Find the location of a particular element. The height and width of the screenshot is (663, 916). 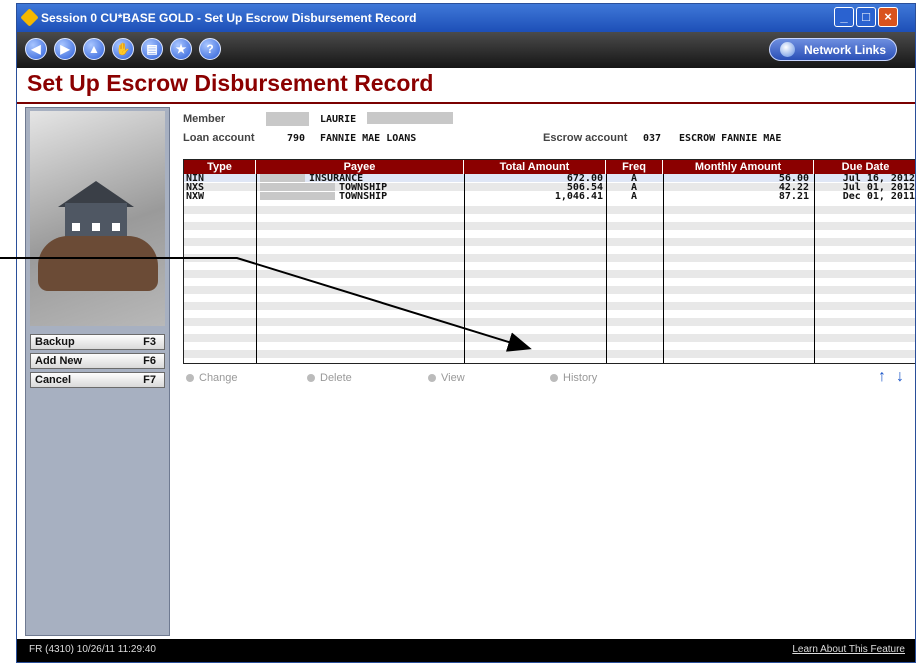

session-status-text: FR (4310) 10/26/11 11:29:40 is located at coordinates (92, 649).